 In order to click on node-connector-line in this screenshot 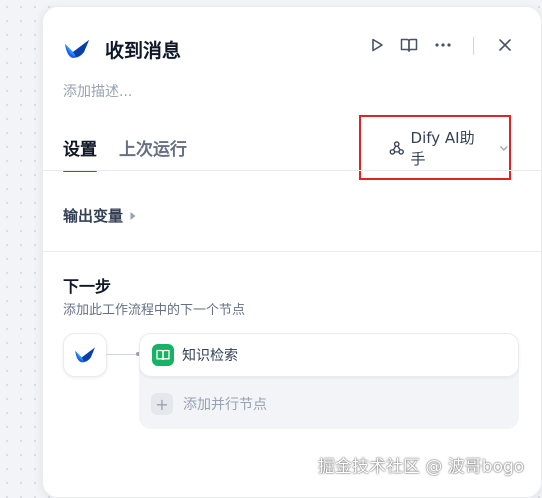, I will do `click(122, 354)`.